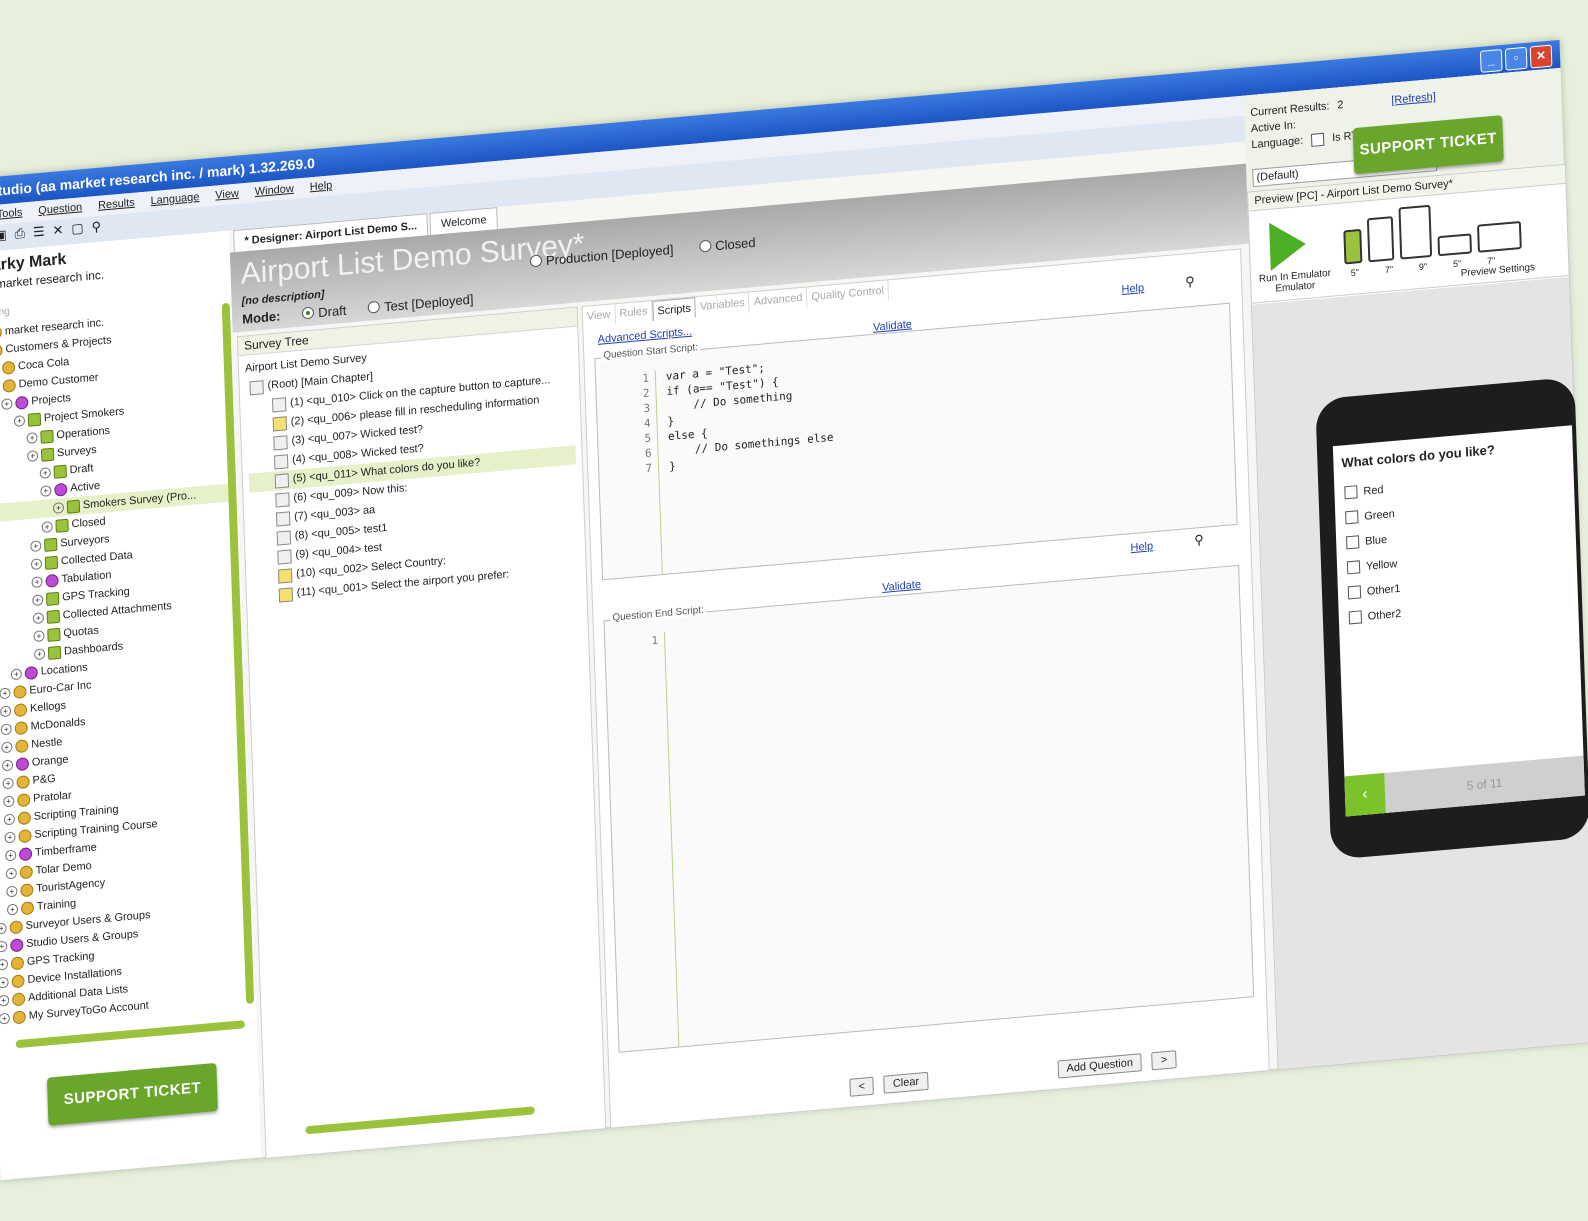  What do you see at coordinates (848, 294) in the screenshot?
I see `tab-quality-control: Quality Control` at bounding box center [848, 294].